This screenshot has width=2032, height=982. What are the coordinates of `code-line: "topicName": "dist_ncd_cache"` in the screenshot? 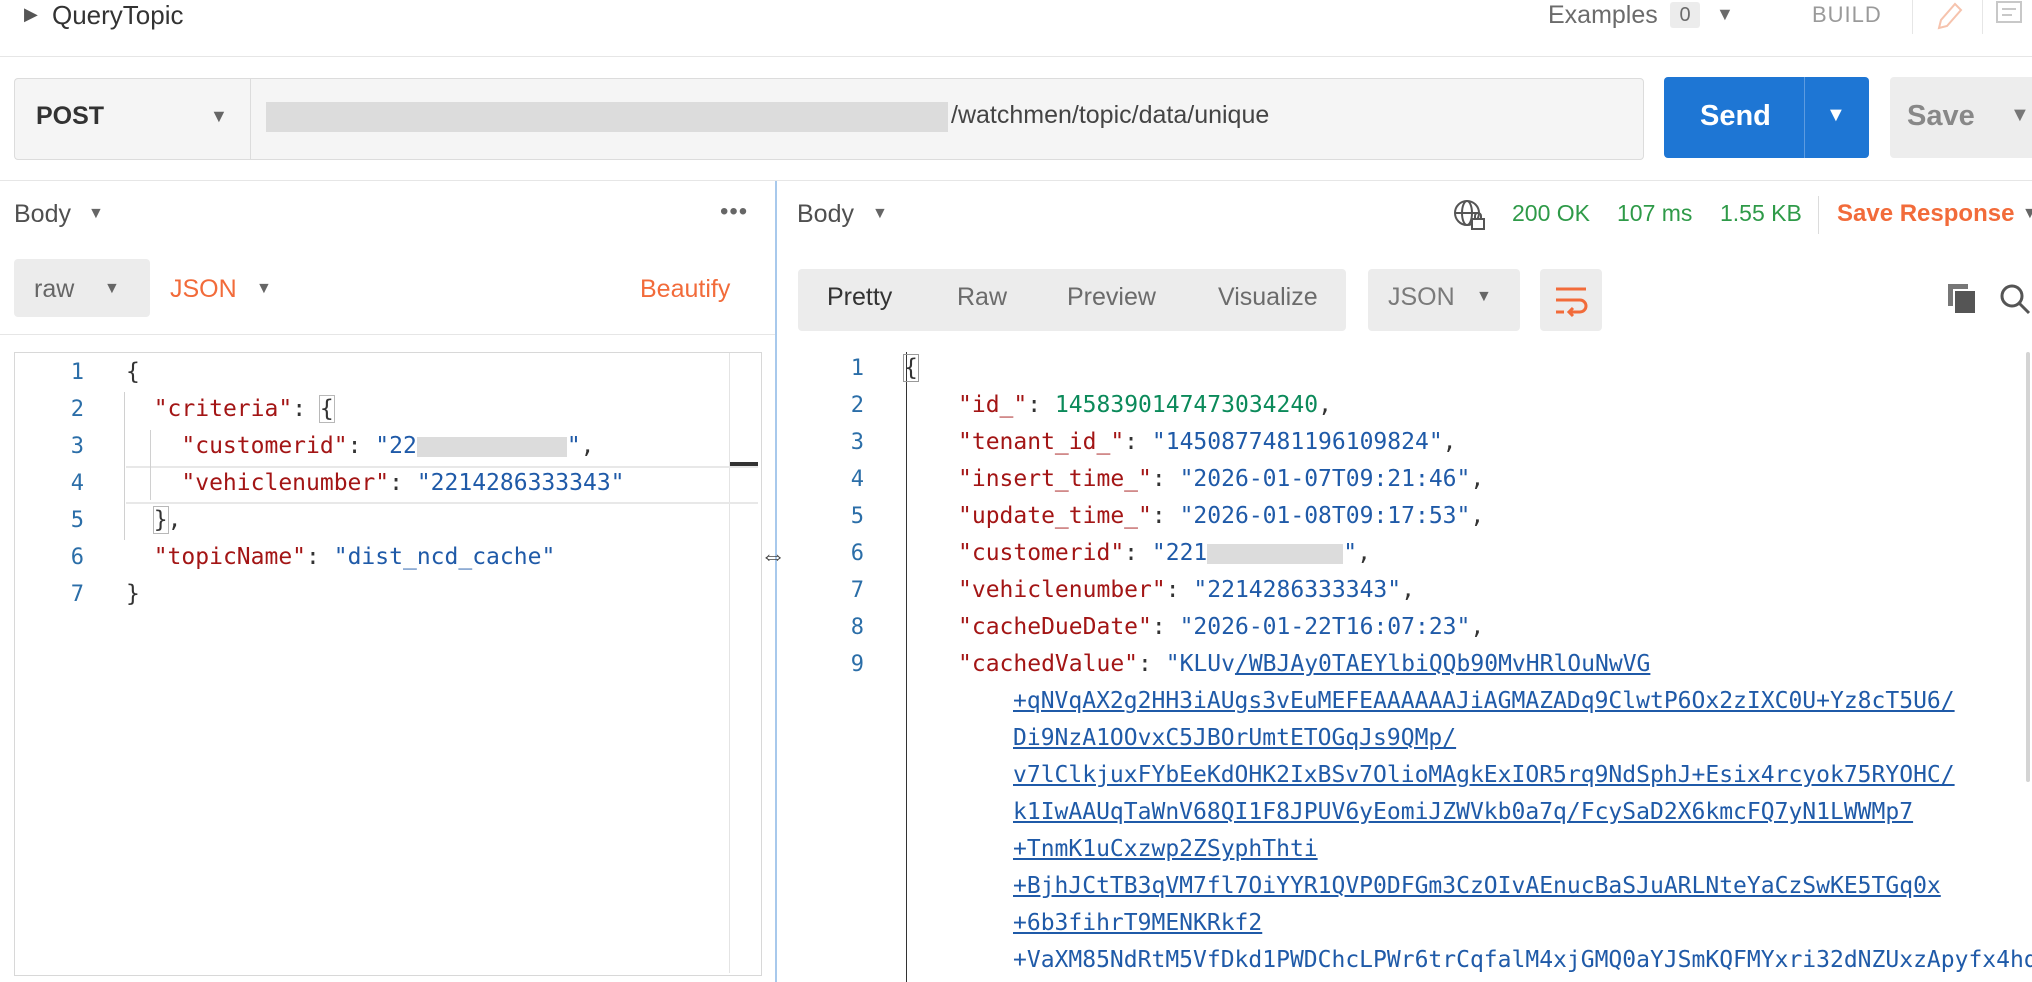 It's located at (354, 557).